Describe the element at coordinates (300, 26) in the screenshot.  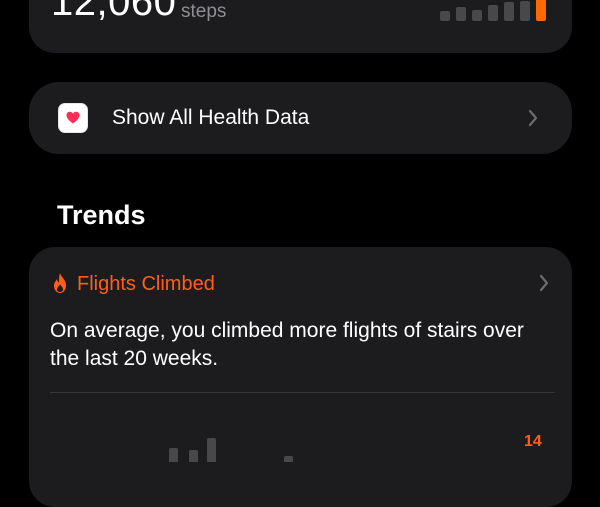
I see `steps-card: 12,060 steps` at that location.